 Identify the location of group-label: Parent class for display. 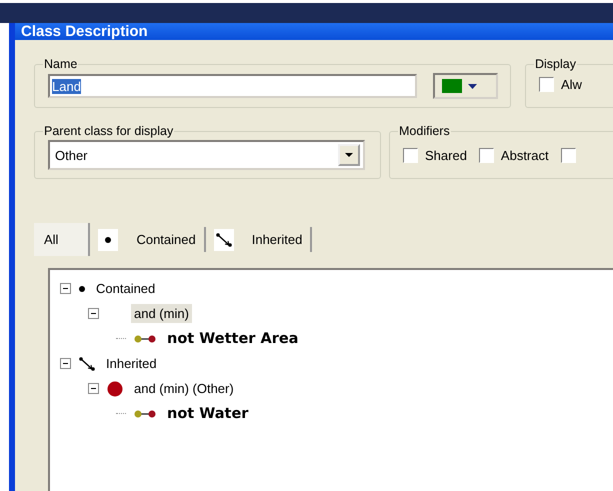
(108, 131).